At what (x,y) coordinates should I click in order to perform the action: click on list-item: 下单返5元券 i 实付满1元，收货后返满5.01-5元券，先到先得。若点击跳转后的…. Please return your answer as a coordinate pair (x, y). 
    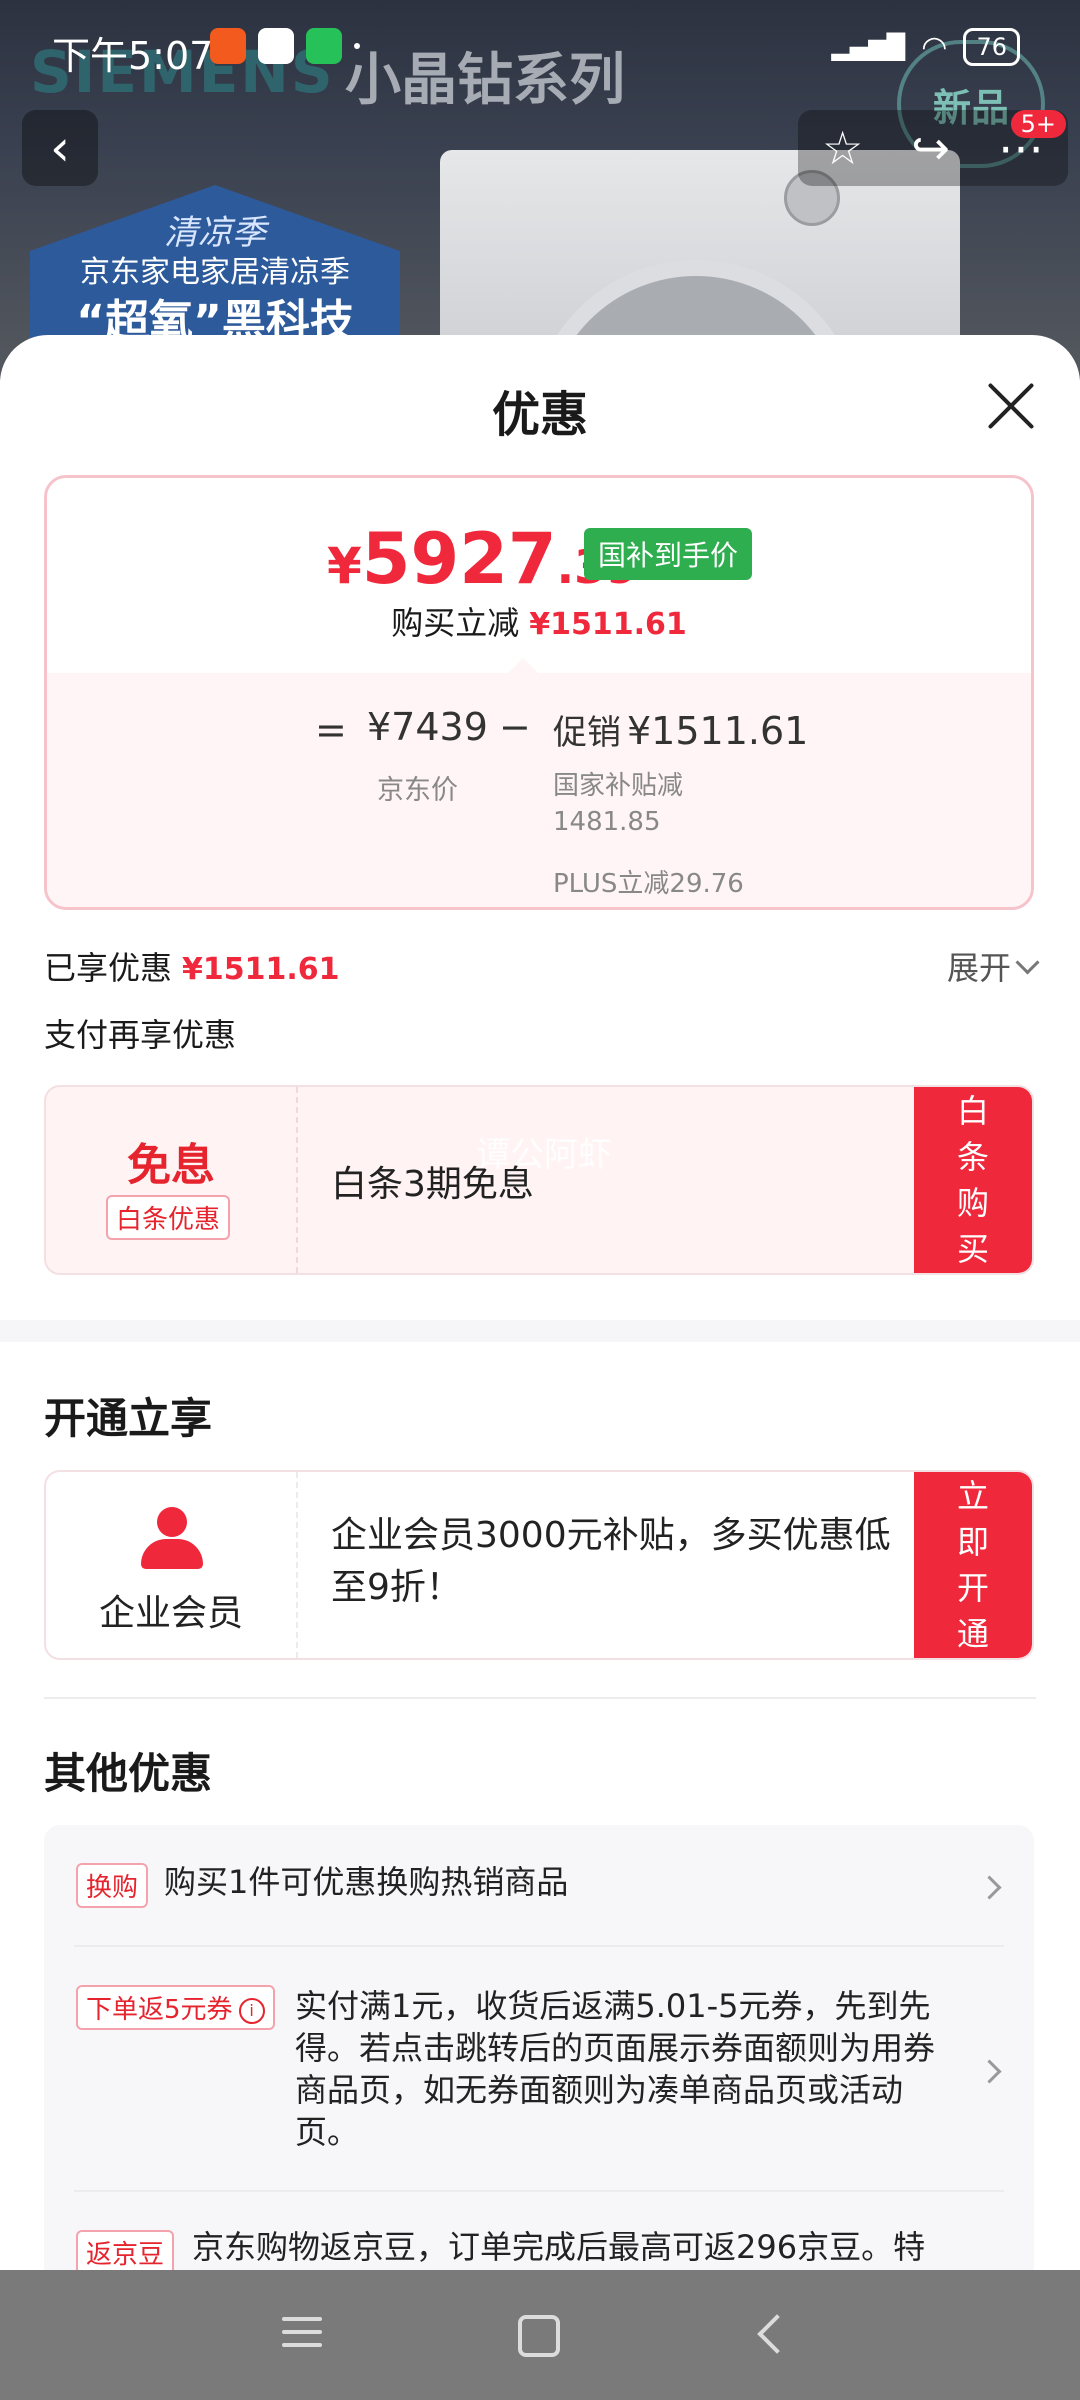
    Looking at the image, I should click on (539, 2067).